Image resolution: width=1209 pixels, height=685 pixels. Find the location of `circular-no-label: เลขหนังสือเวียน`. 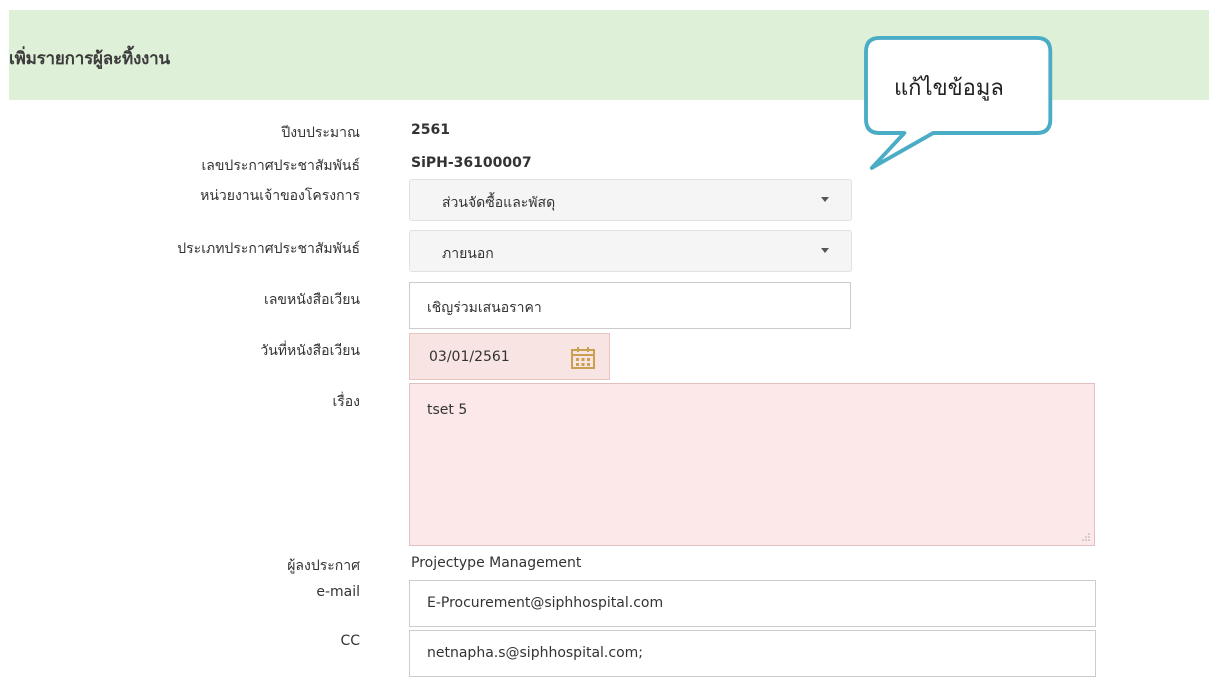

circular-no-label: เลขหนังสือเวียน is located at coordinates (312, 300).